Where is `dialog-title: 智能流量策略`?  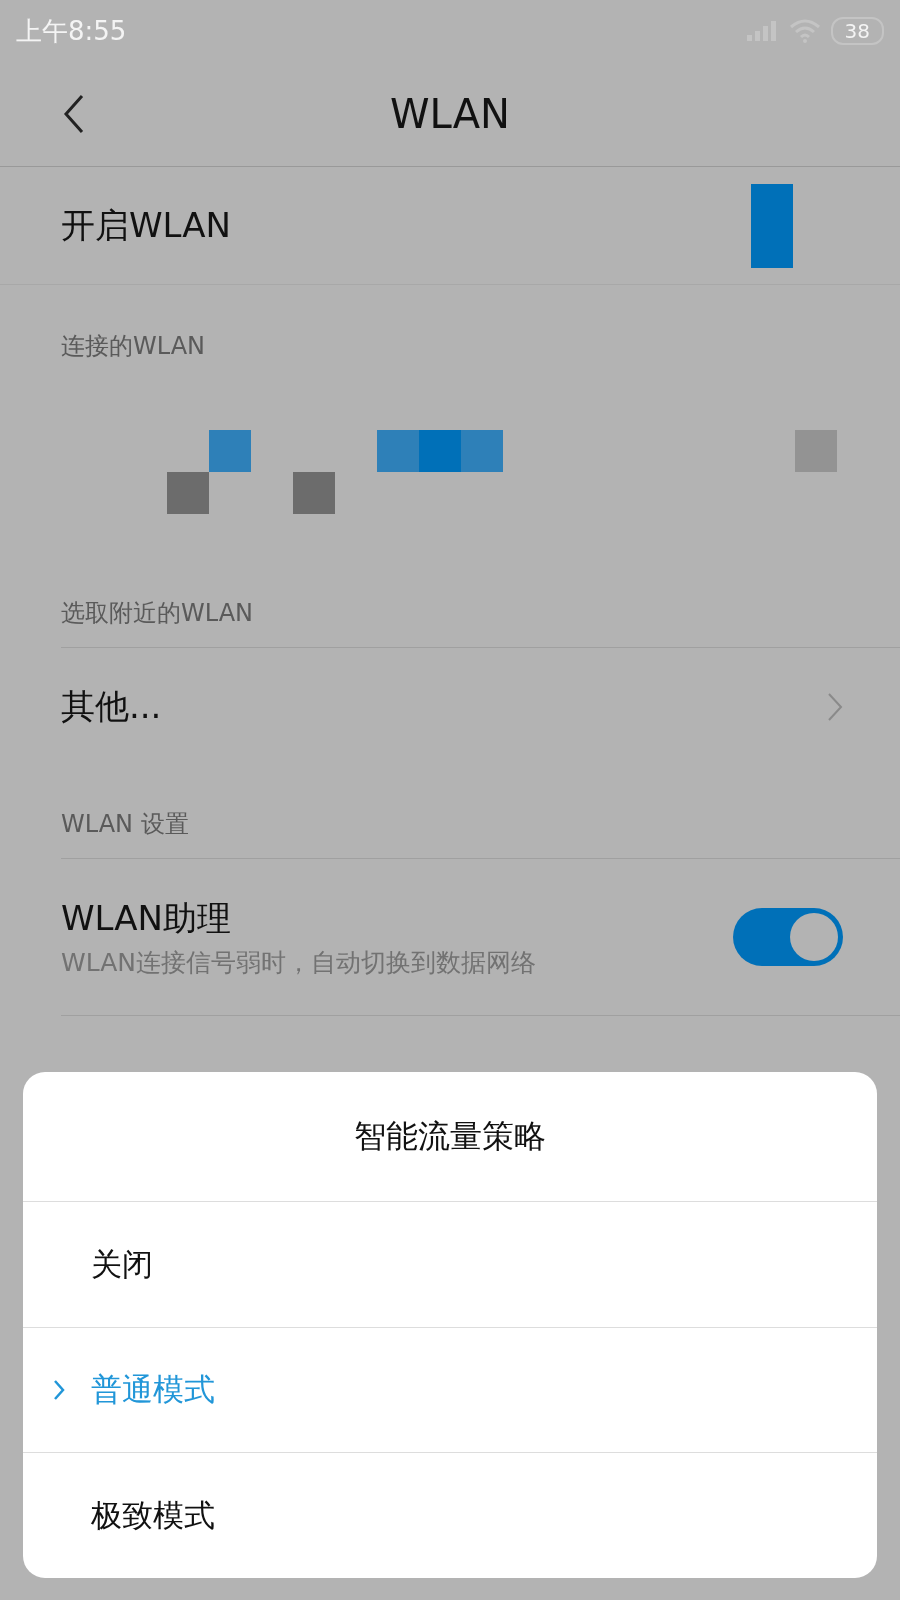
dialog-title: 智能流量策略 is located at coordinates (450, 1137).